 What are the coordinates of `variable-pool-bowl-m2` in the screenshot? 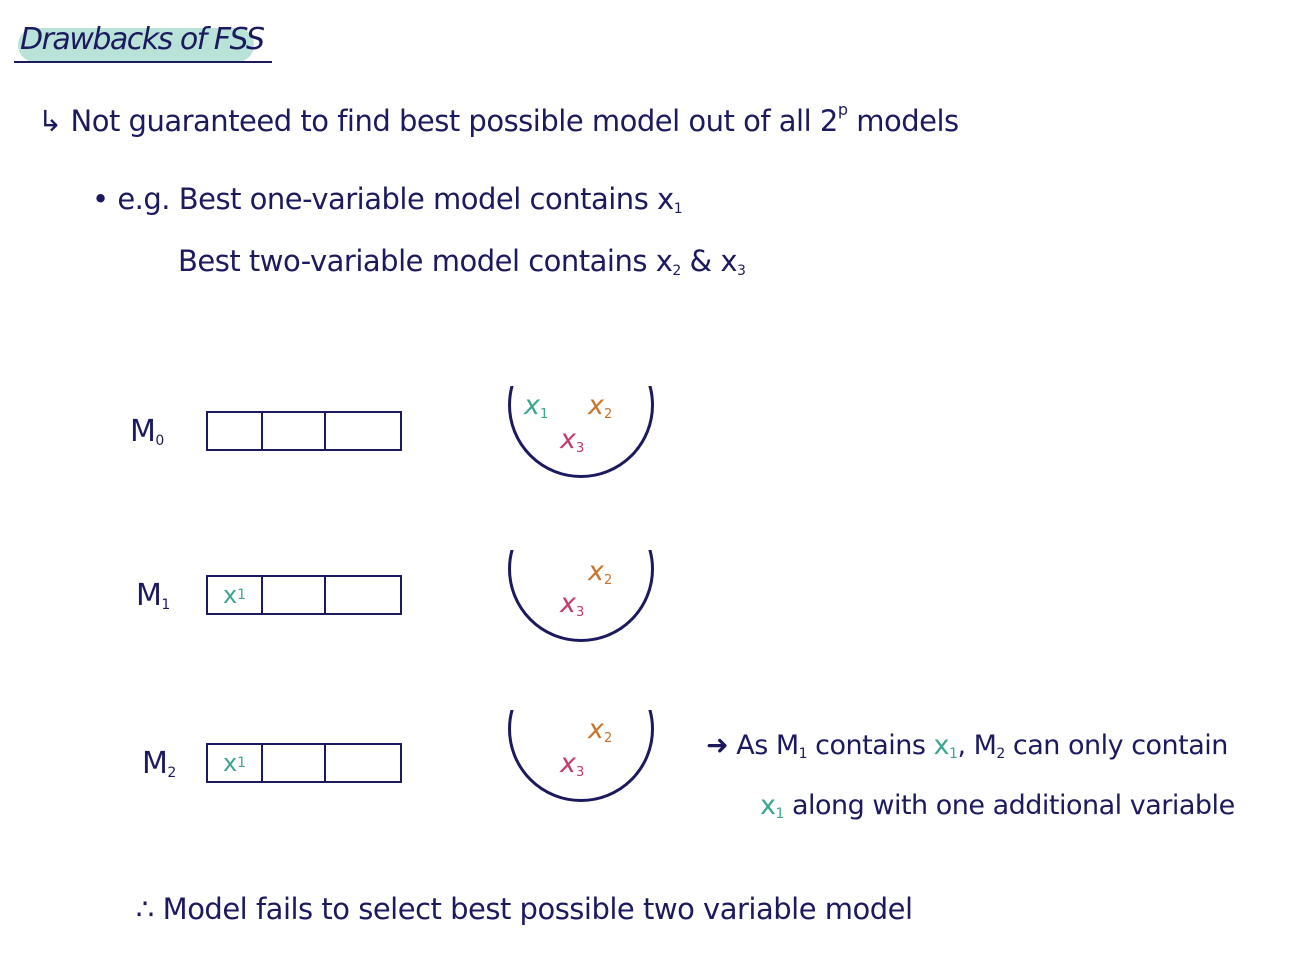 It's located at (581, 756).